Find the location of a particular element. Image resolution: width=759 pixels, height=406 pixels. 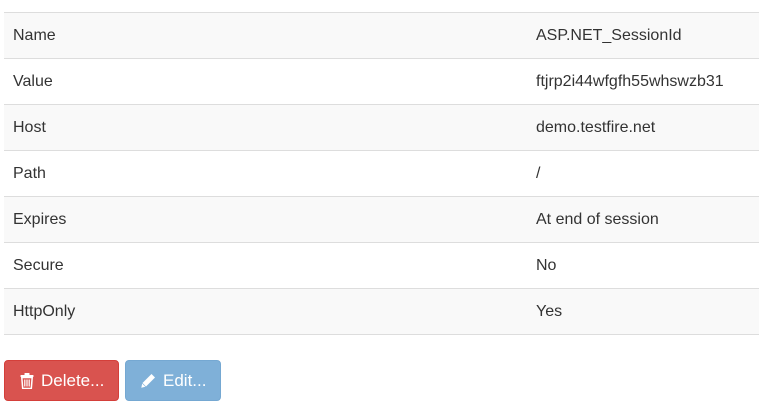

property-value-httponly: Yes is located at coordinates (643, 311).